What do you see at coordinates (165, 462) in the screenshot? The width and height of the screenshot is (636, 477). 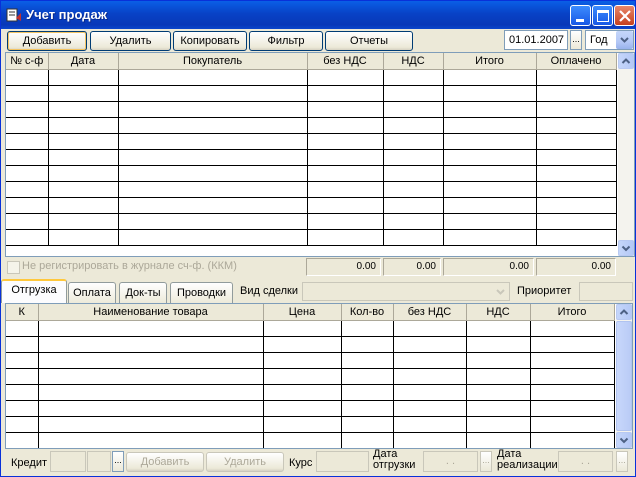 I see `add-goods-button: Добавить` at bounding box center [165, 462].